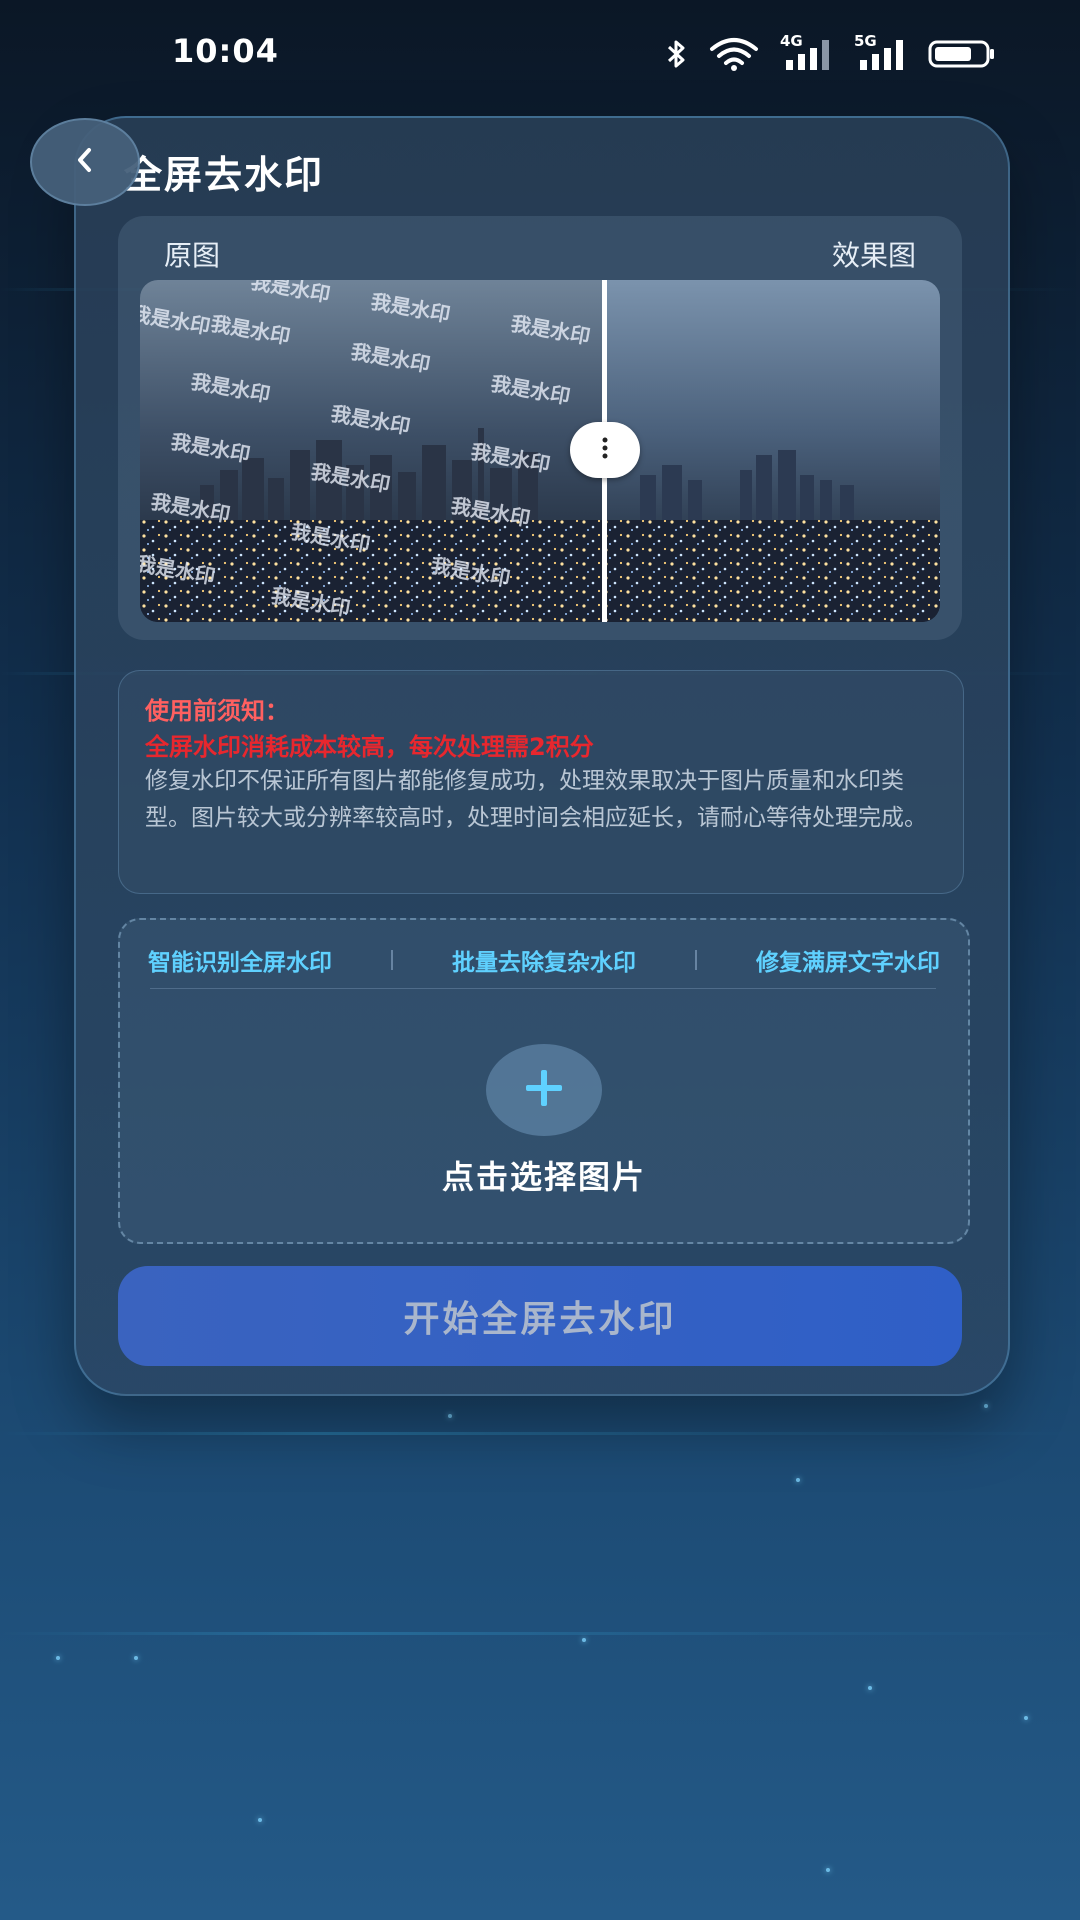  I want to click on plus-icon, so click(544, 1090).